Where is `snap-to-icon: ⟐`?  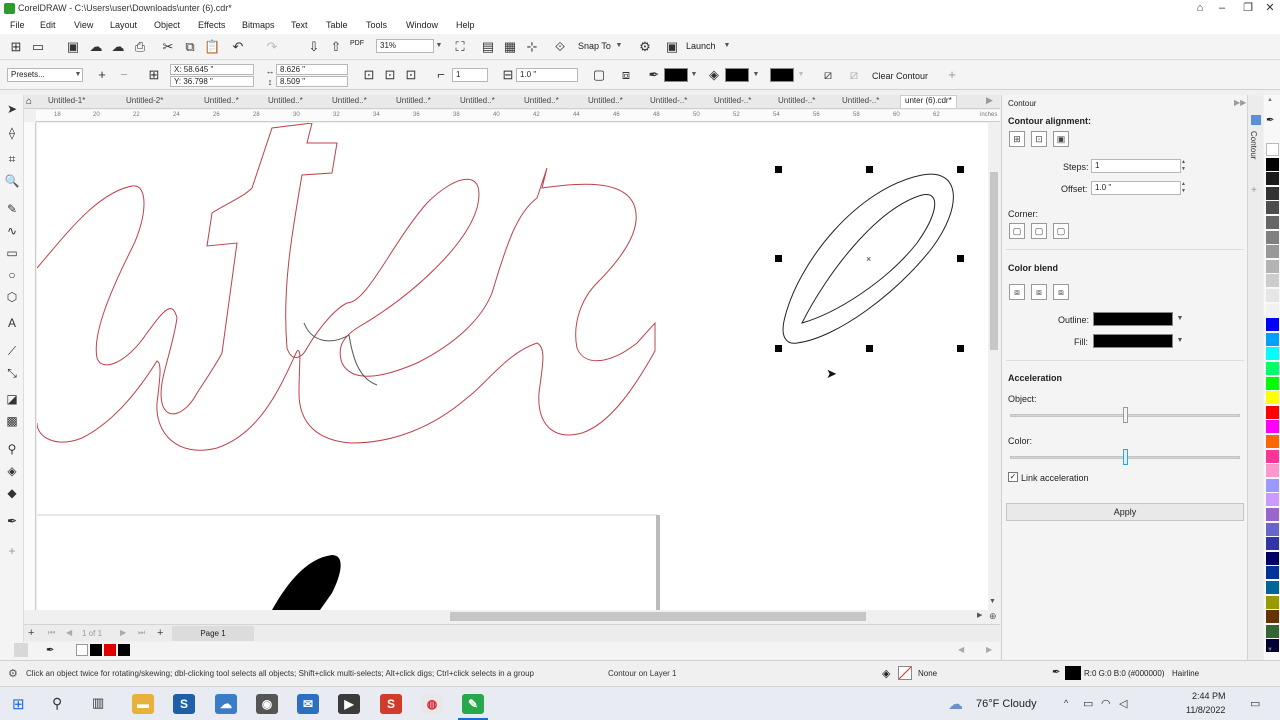 snap-to-icon: ⟐ is located at coordinates (560, 47).